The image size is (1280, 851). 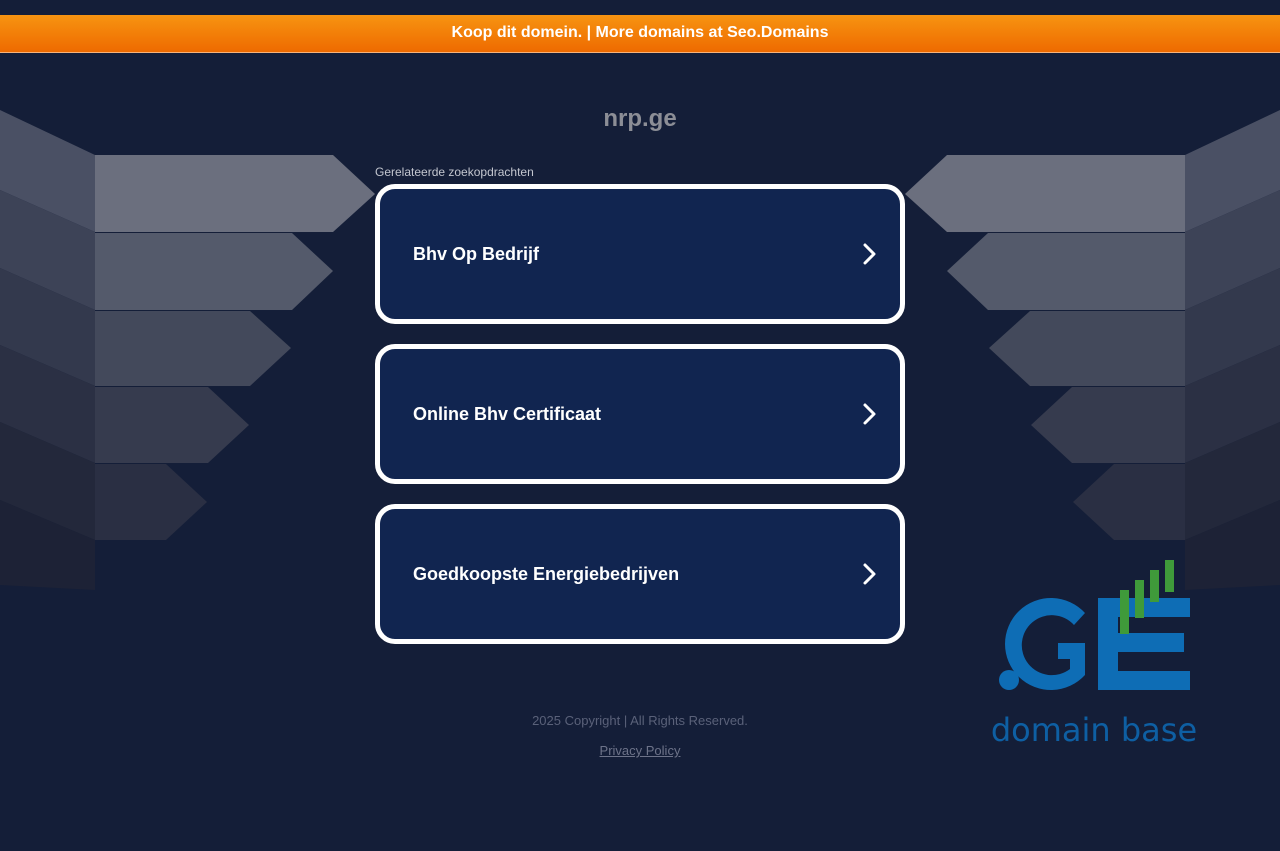 I want to click on related-searches-label: Gerelateerde zoekopdrachten, so click(x=454, y=172).